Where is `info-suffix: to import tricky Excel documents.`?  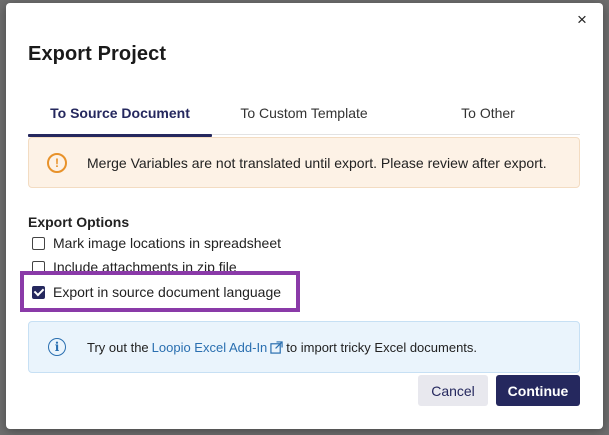
info-suffix: to import tricky Excel documents. is located at coordinates (382, 347).